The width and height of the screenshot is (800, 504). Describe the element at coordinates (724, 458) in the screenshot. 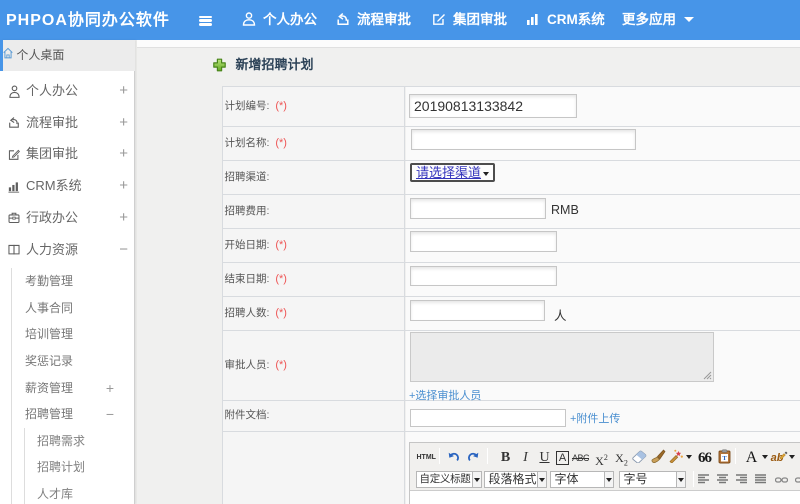

I see `svg-text: T` at that location.